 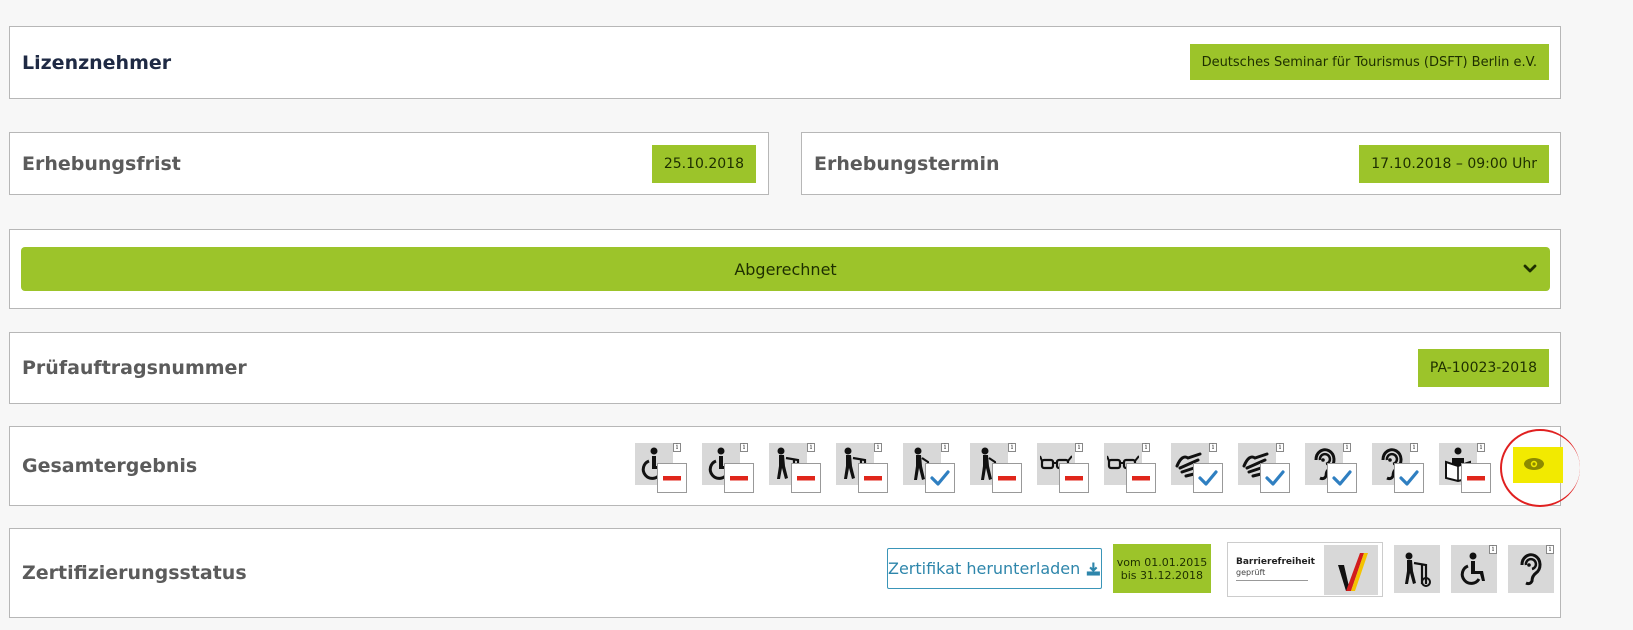 I want to click on validity-from: vom 01.01.2015, so click(x=1162, y=562).